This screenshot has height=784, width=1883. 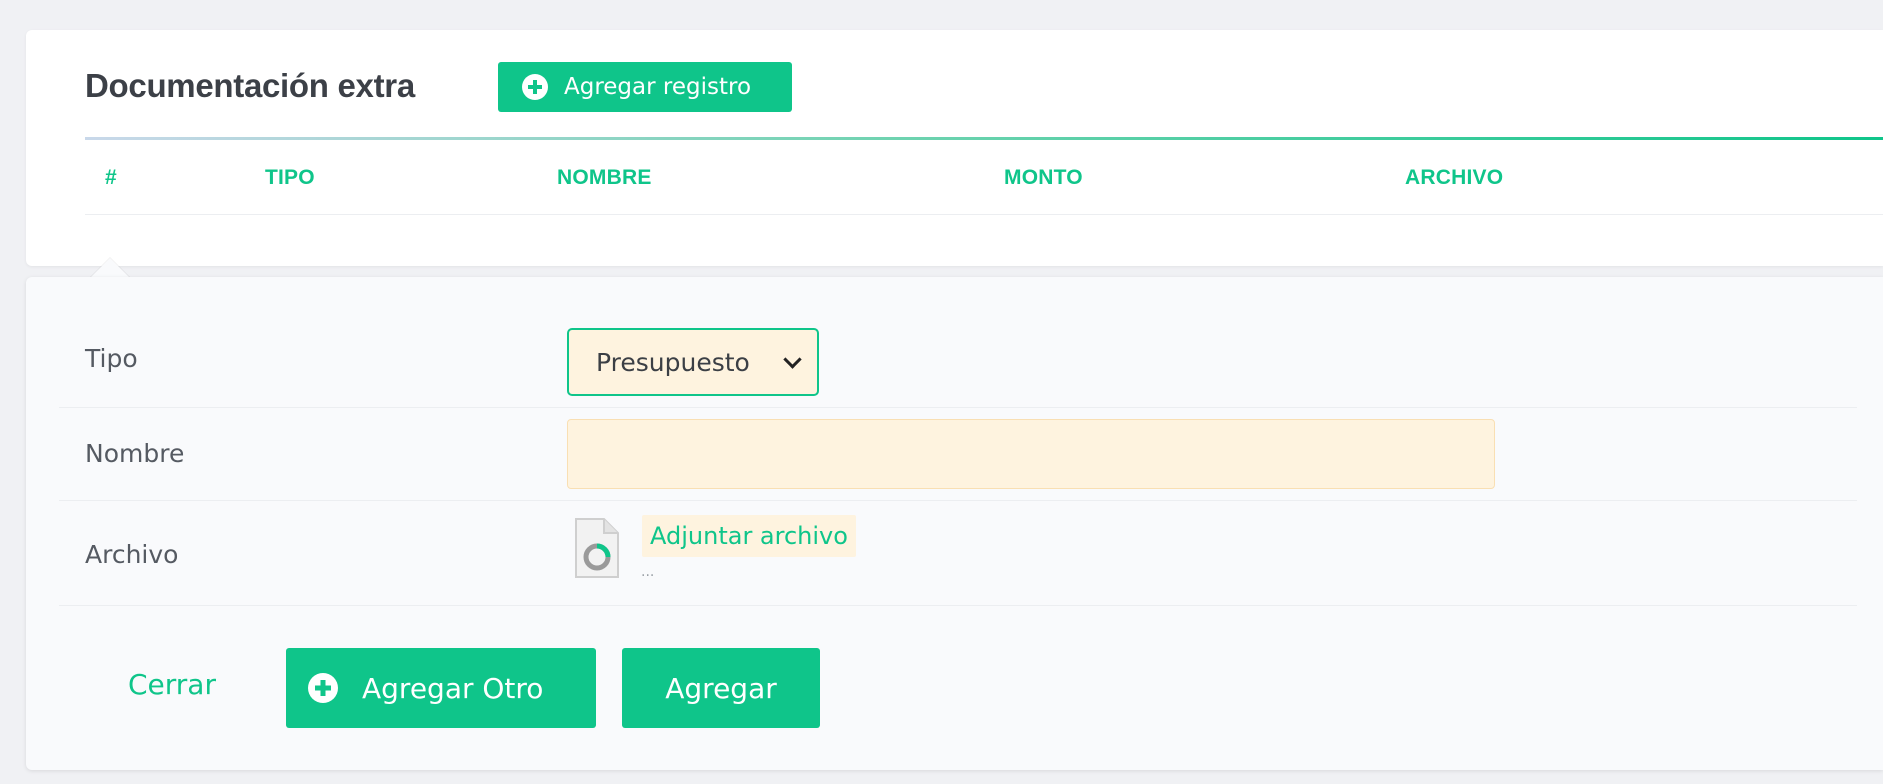 What do you see at coordinates (111, 358) in the screenshot?
I see `tipo-label: Tipo` at bounding box center [111, 358].